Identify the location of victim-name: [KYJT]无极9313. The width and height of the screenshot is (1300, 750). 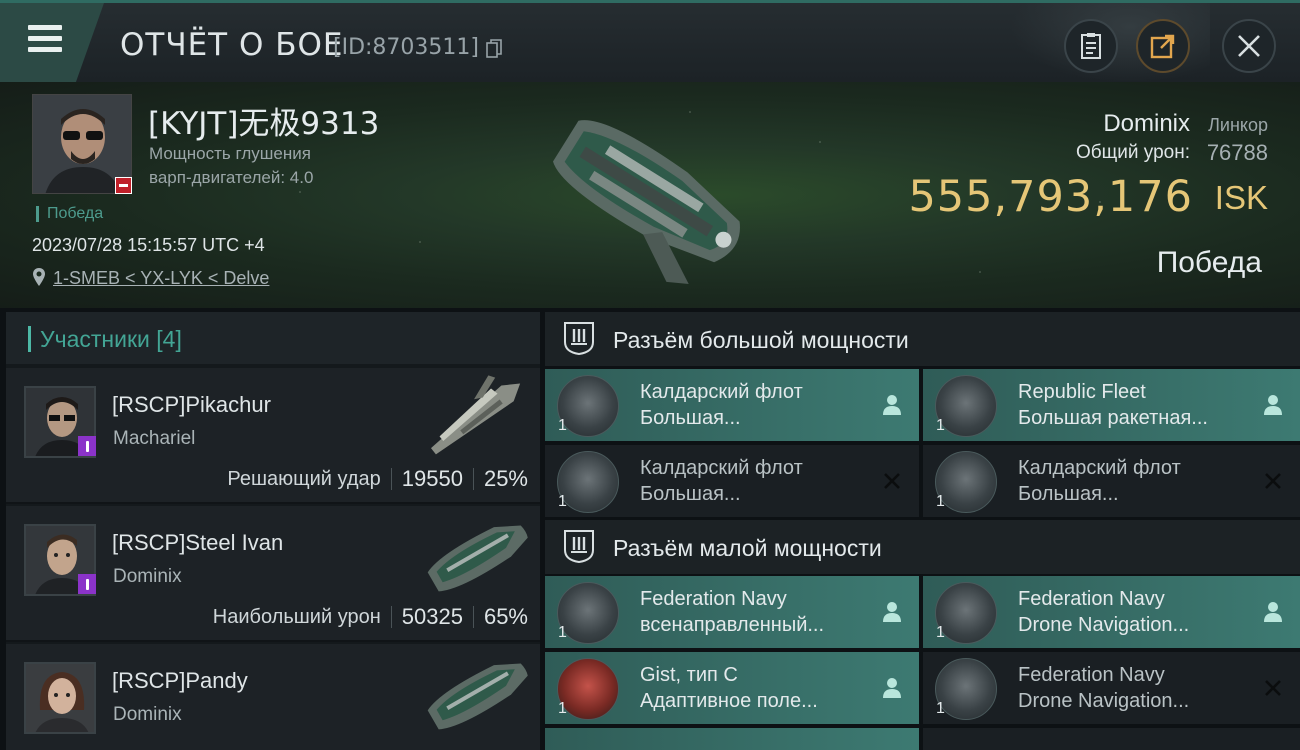
(263, 120).